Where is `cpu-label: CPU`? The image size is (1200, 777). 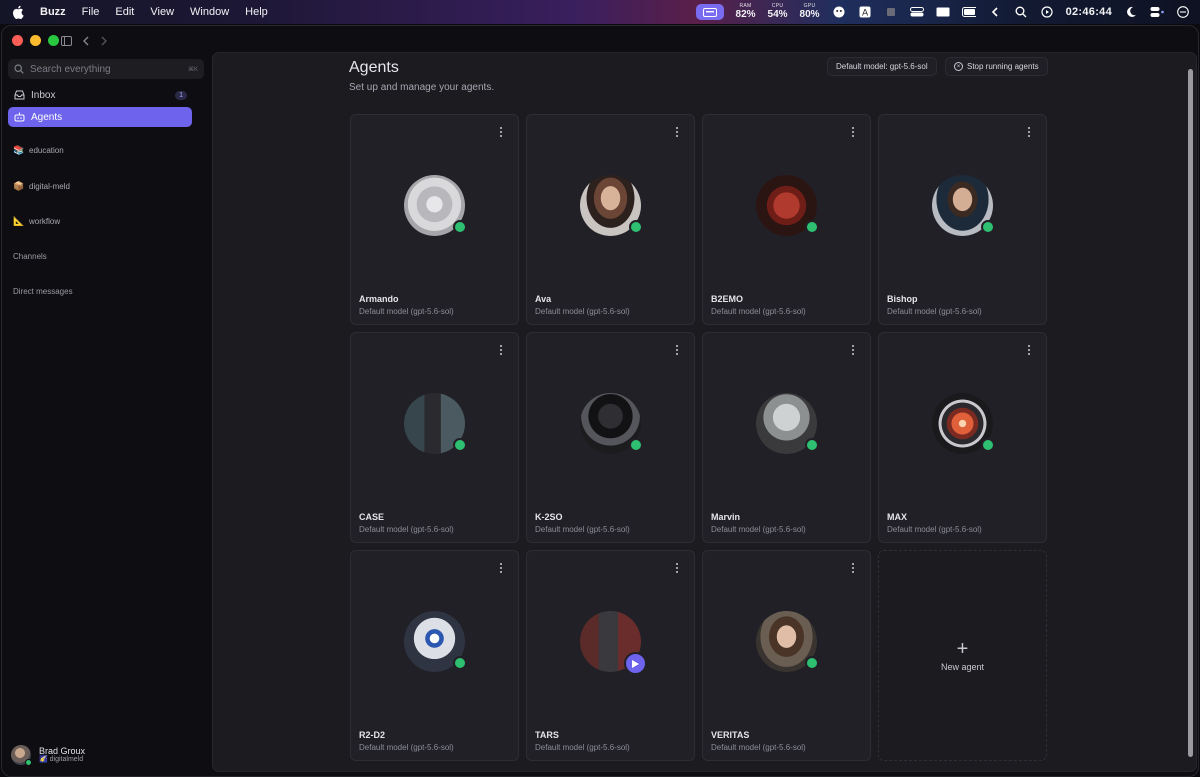
cpu-label: CPU is located at coordinates (777, 6).